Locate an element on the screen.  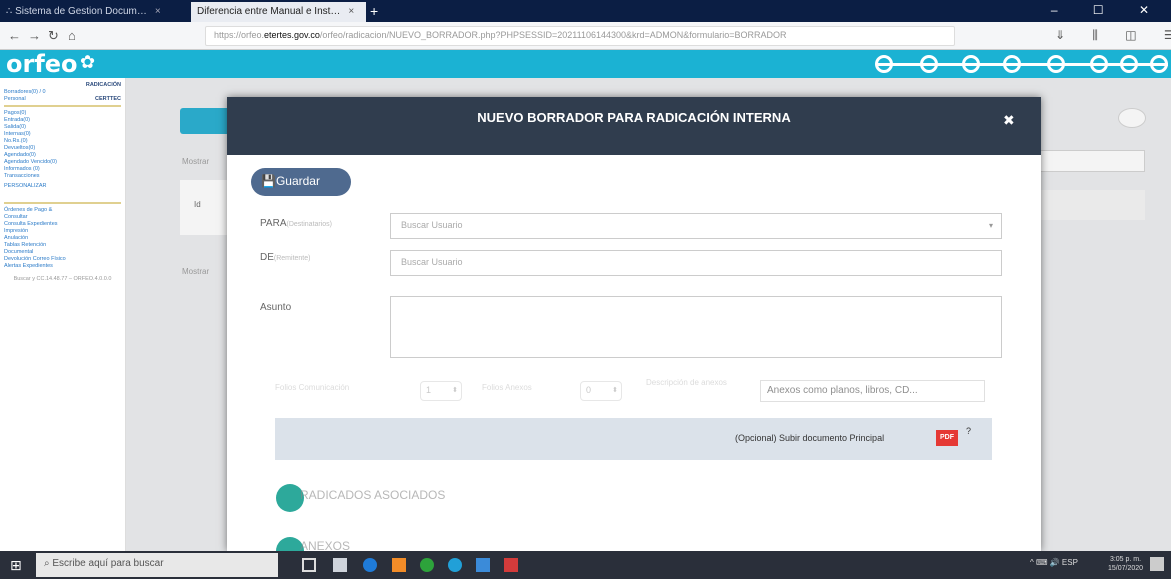
logout-icon is located at coordinates (1159, 64).